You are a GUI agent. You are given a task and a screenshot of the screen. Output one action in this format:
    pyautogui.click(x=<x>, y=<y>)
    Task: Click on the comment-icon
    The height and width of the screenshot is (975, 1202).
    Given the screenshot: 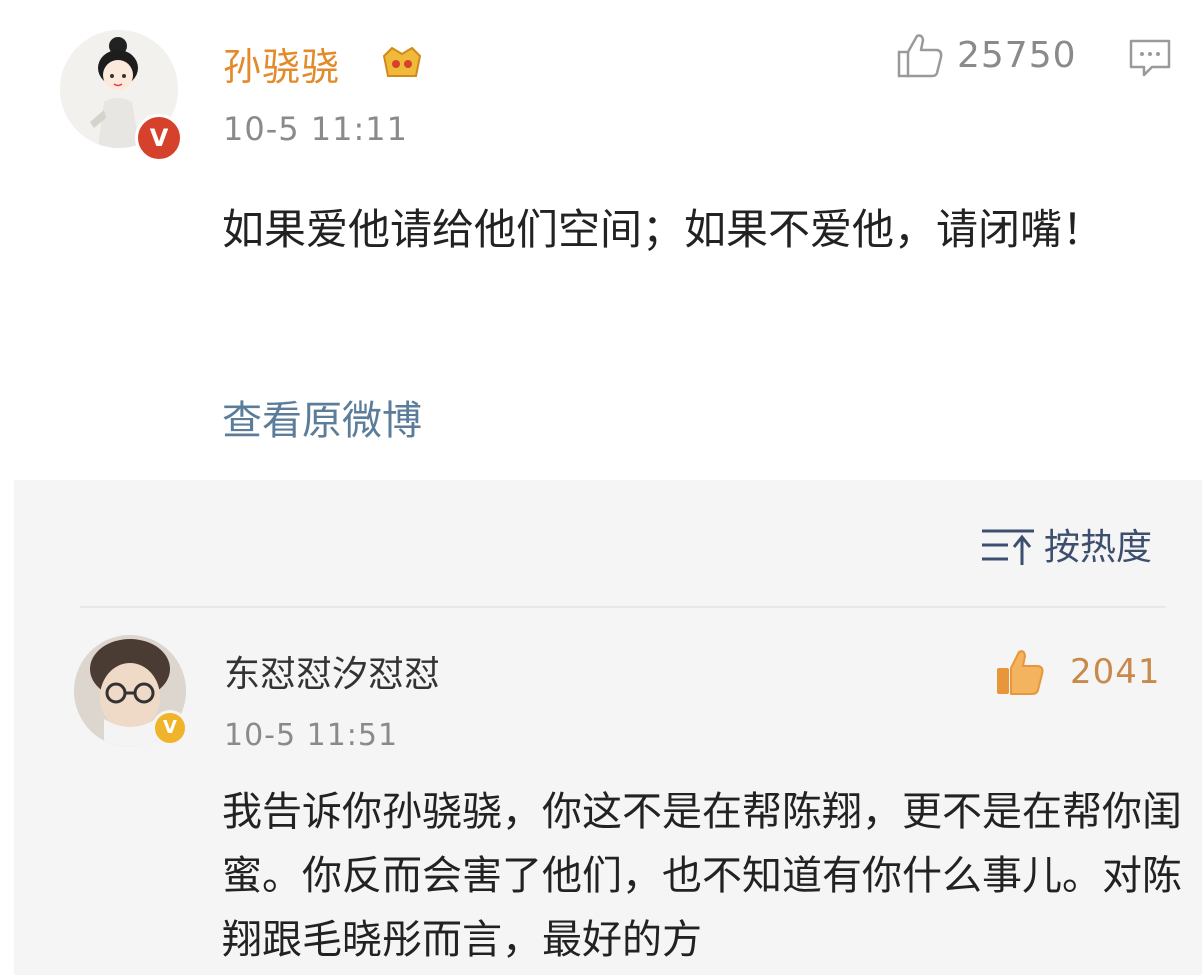 What is the action you would take?
    pyautogui.click(x=1150, y=58)
    